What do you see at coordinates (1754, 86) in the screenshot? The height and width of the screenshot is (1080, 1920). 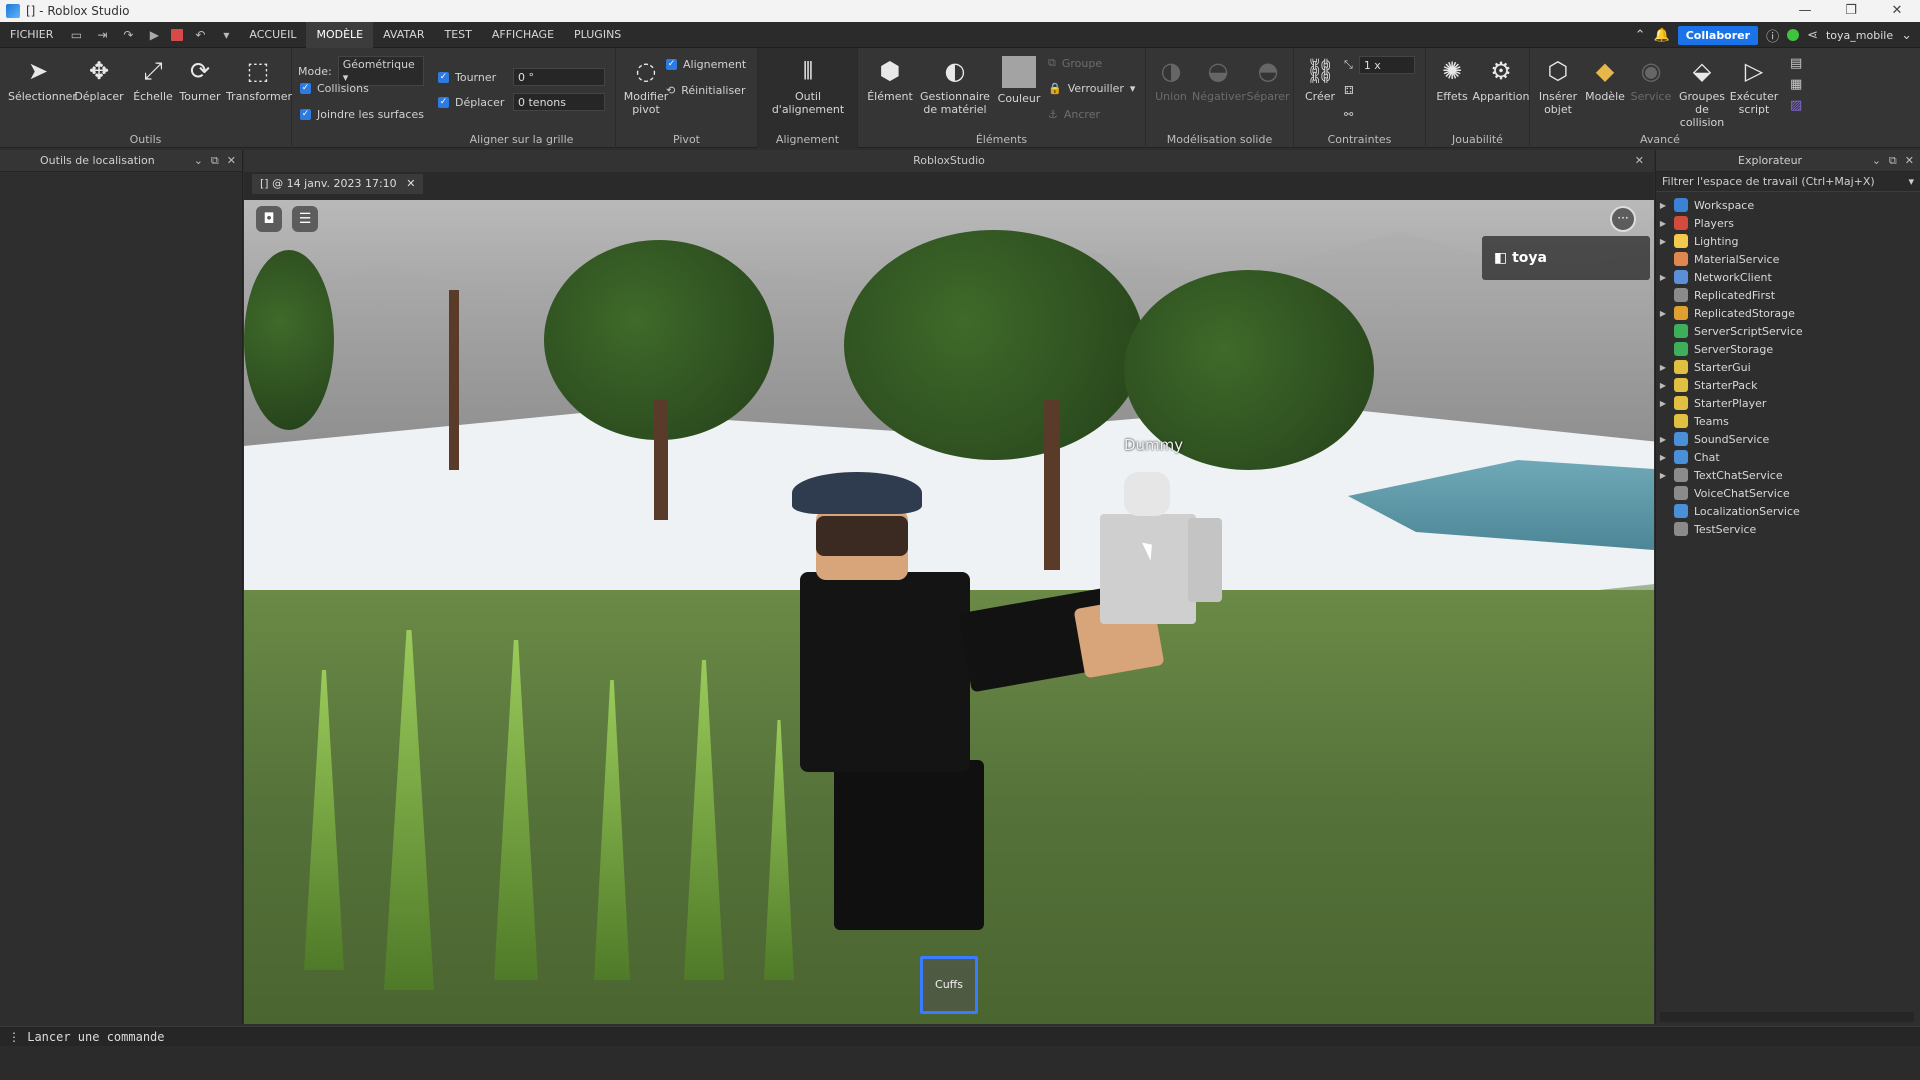 I see `run-script-button: ▷ Exécuter script` at bounding box center [1754, 86].